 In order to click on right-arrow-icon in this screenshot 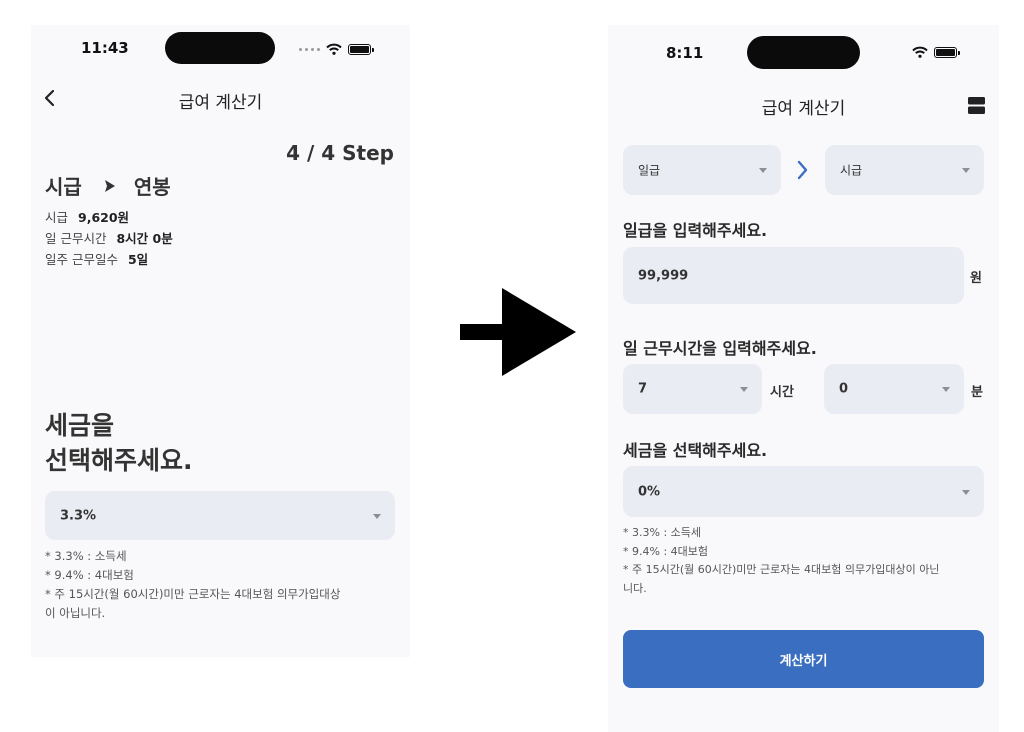, I will do `click(518, 332)`.